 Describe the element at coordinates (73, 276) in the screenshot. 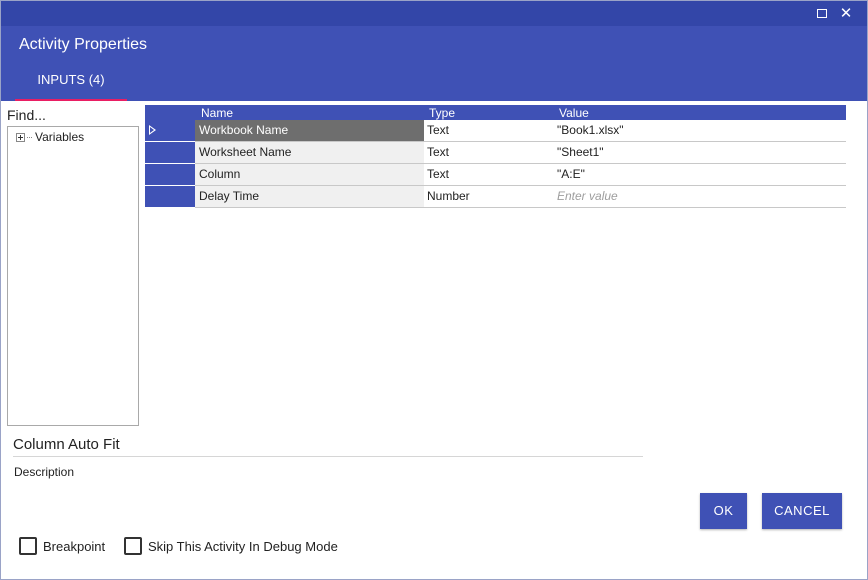

I see `variables-tree: Variables` at that location.